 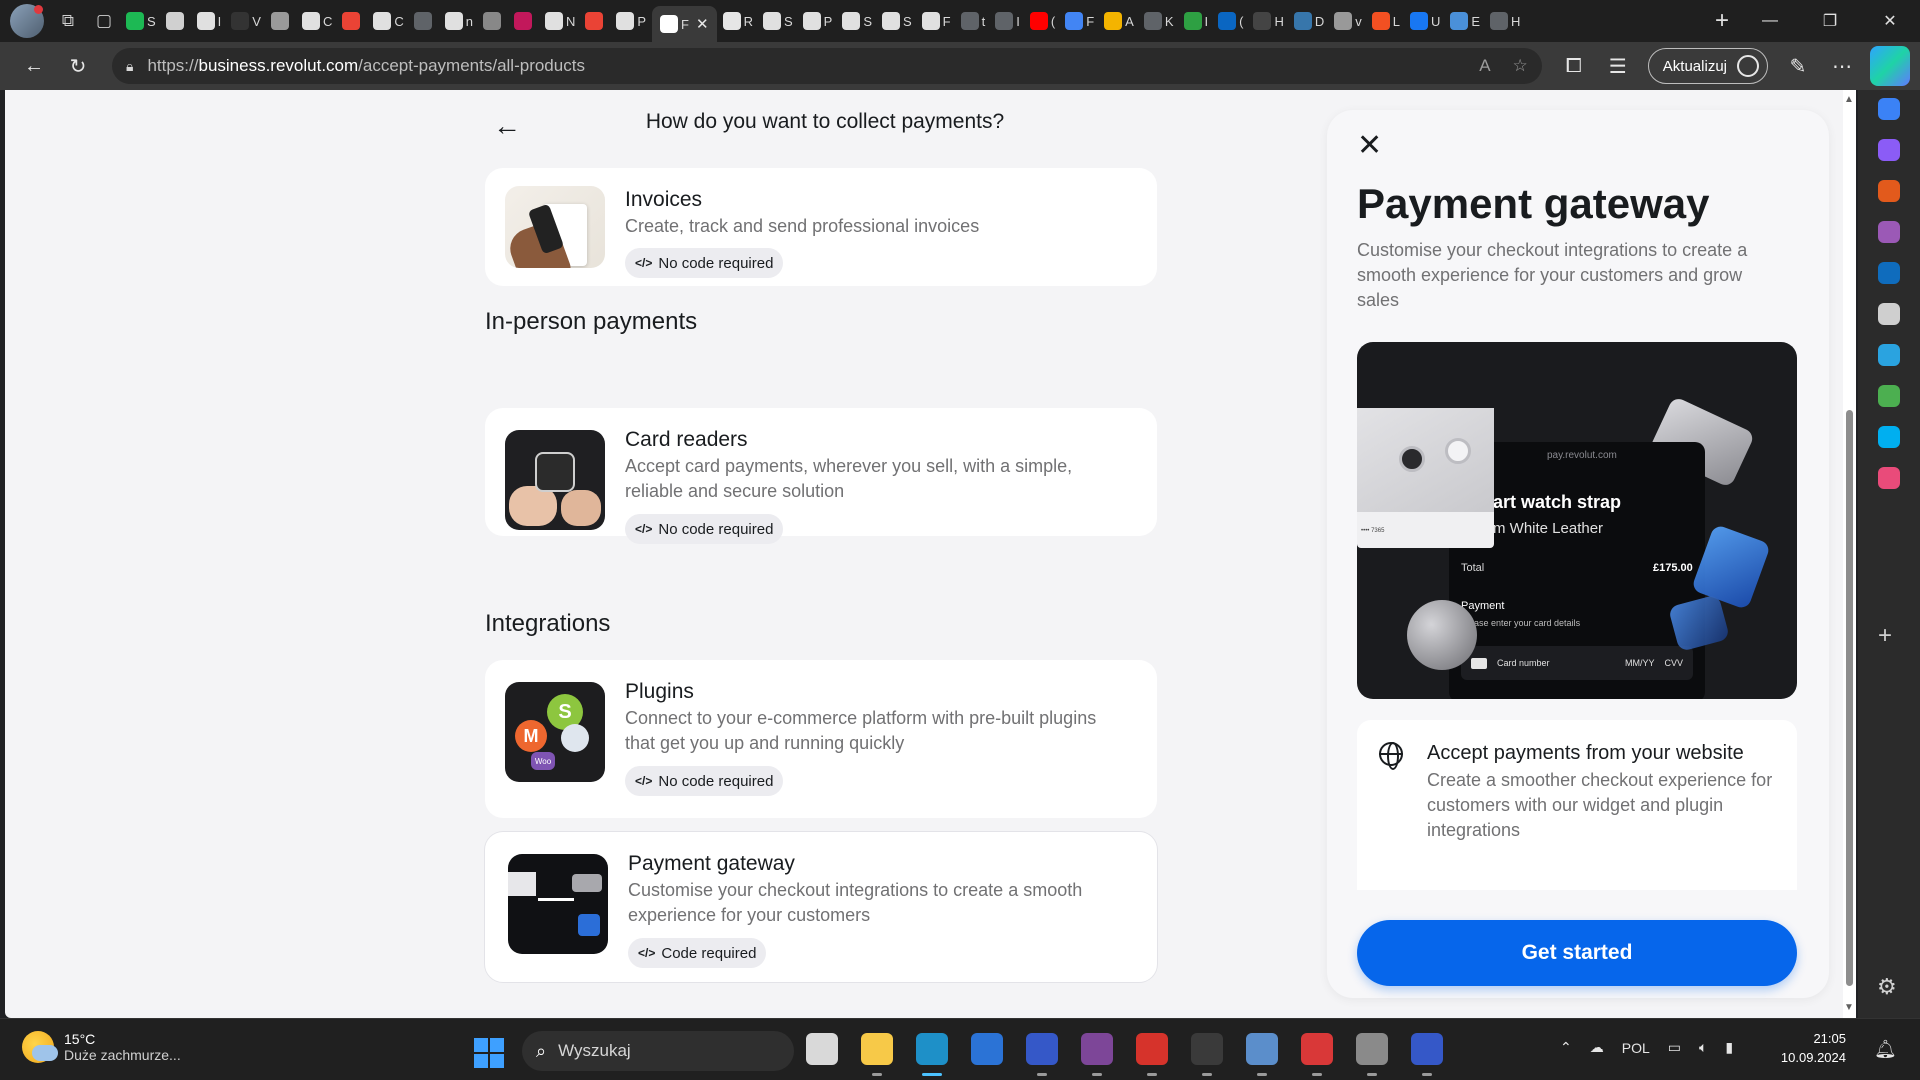 I want to click on tag-icon, so click(x=1889, y=109).